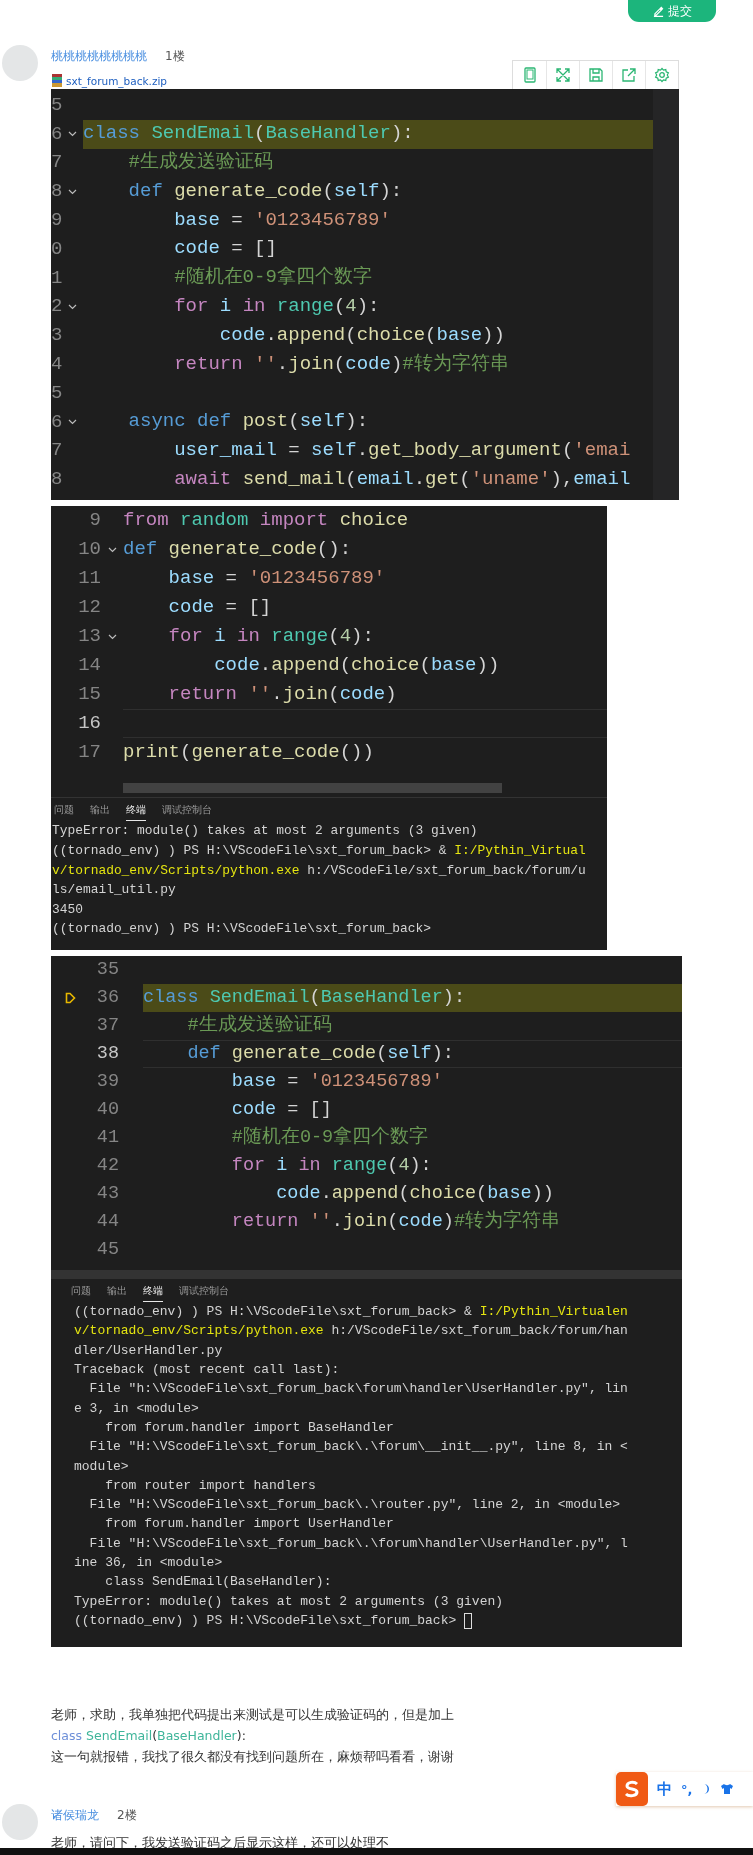 The height and width of the screenshot is (1855, 753). Describe the element at coordinates (253, 1756) in the screenshot. I see `message-text: 这一句就报错，我找了很久都没有找到问题所在，麻烦帮吗看看，谢谢` at that location.